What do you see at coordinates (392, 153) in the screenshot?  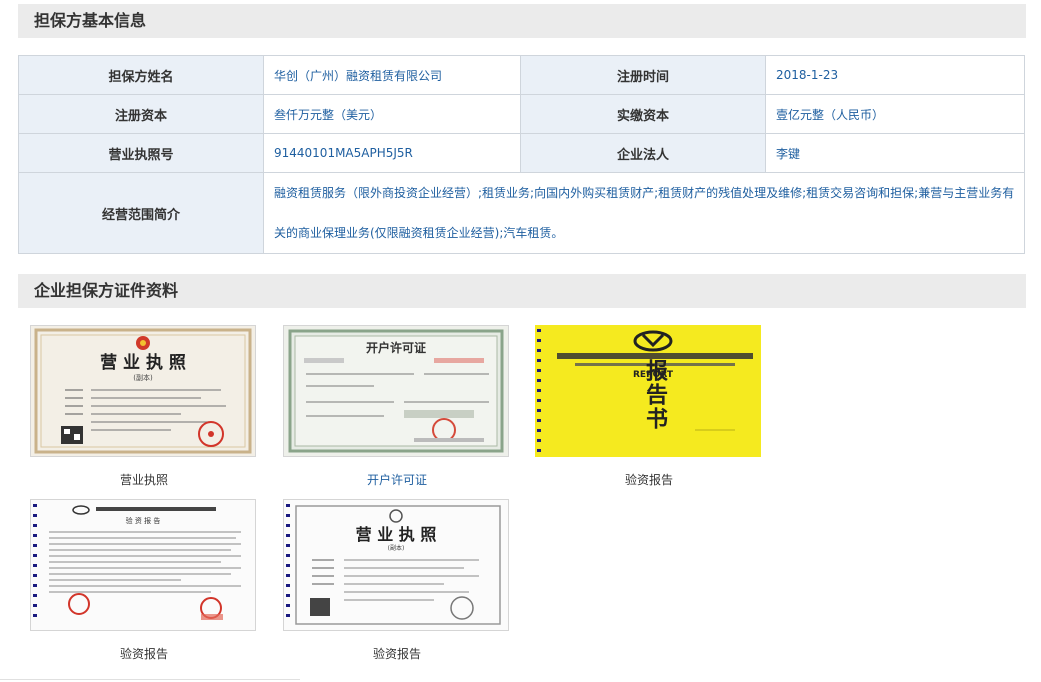 I see `license-no-value: 91440101MA5APH5J5R` at bounding box center [392, 153].